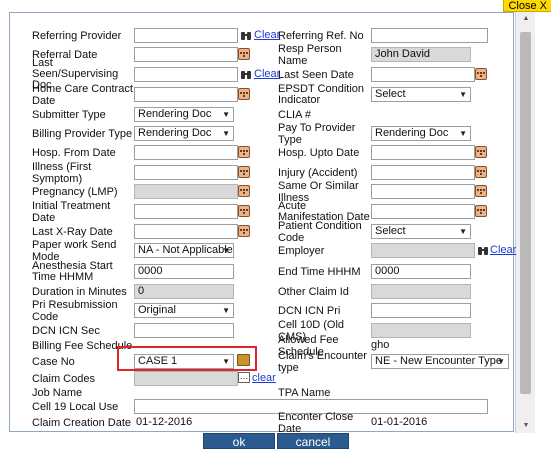 Image resolution: width=551 pixels, height=450 pixels. What do you see at coordinates (421, 271) in the screenshot?
I see `end-time-input: 0000` at bounding box center [421, 271].